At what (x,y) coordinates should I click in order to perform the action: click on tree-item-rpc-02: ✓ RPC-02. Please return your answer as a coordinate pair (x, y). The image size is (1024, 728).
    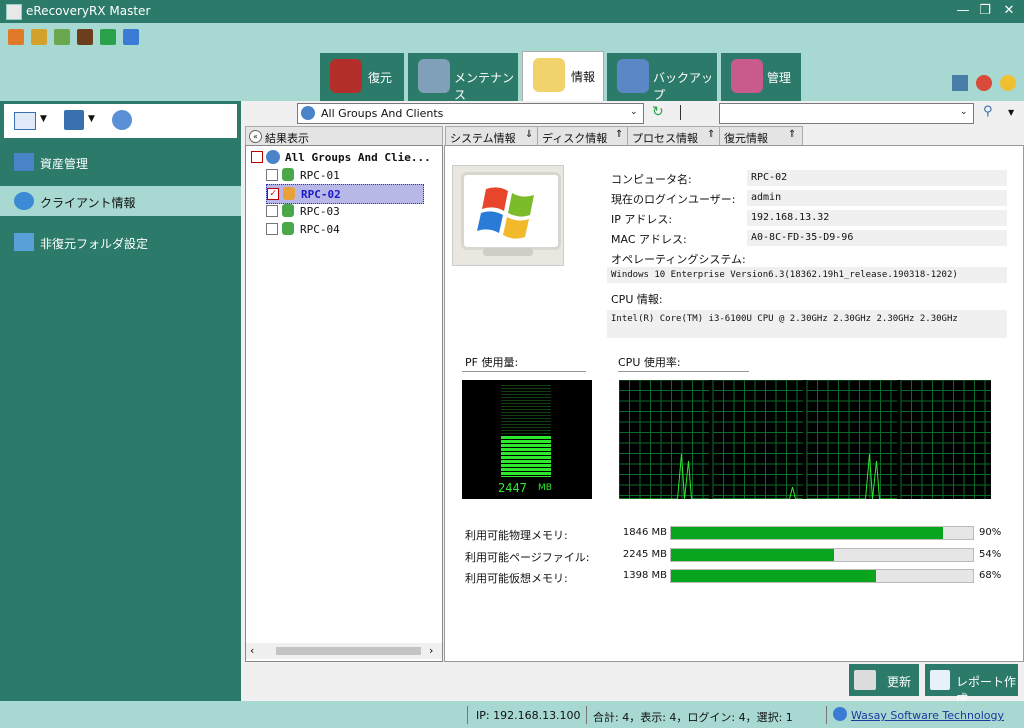
    Looking at the image, I should click on (345, 194).